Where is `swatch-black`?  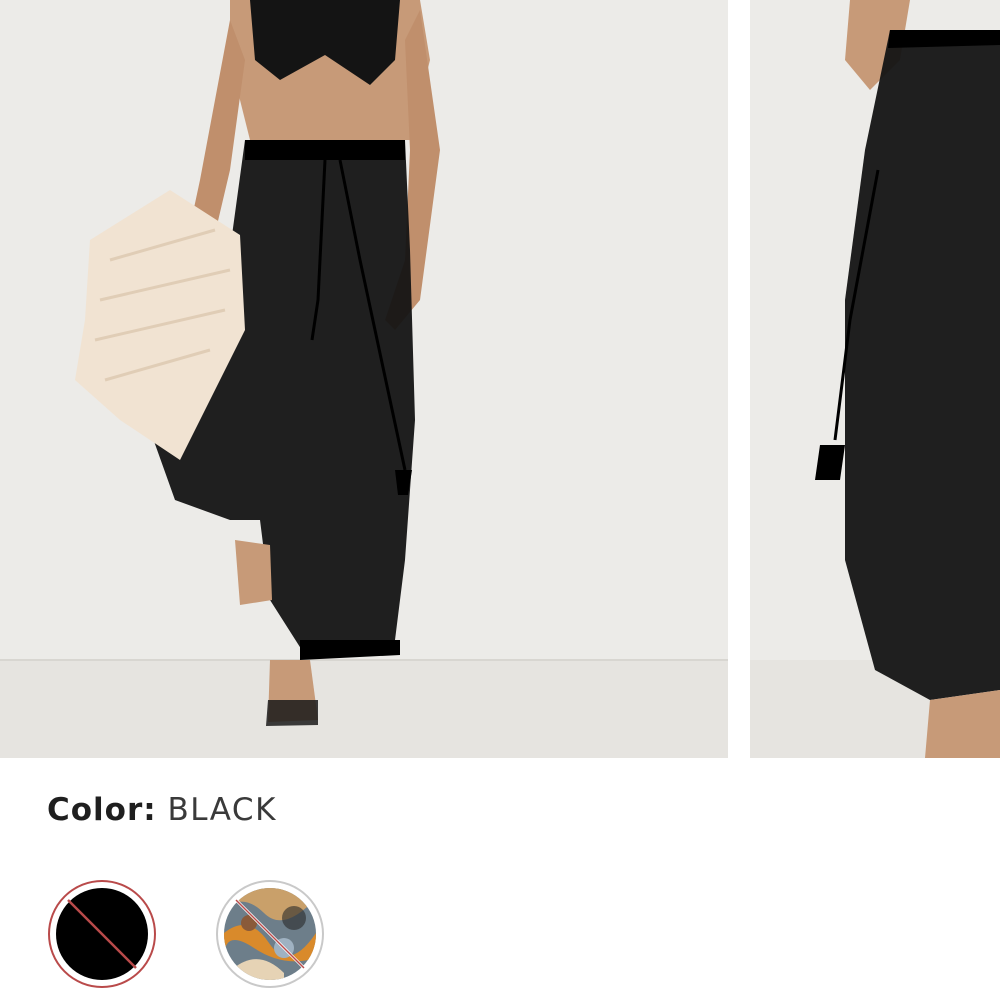
swatch-black is located at coordinates (102, 934).